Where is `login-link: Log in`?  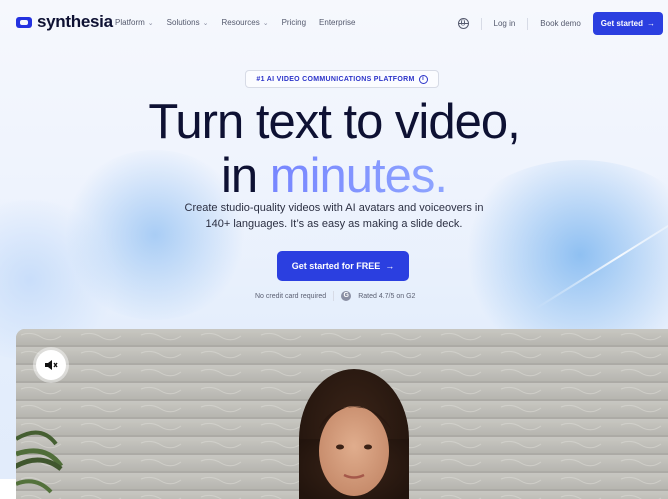
login-link: Log in is located at coordinates (505, 23).